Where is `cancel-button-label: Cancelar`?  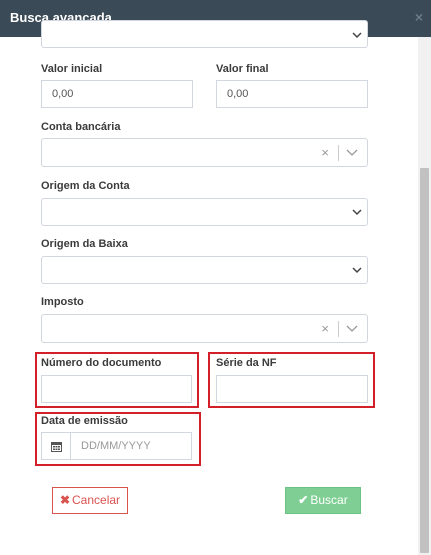
cancel-button-label: Cancelar is located at coordinates (96, 500).